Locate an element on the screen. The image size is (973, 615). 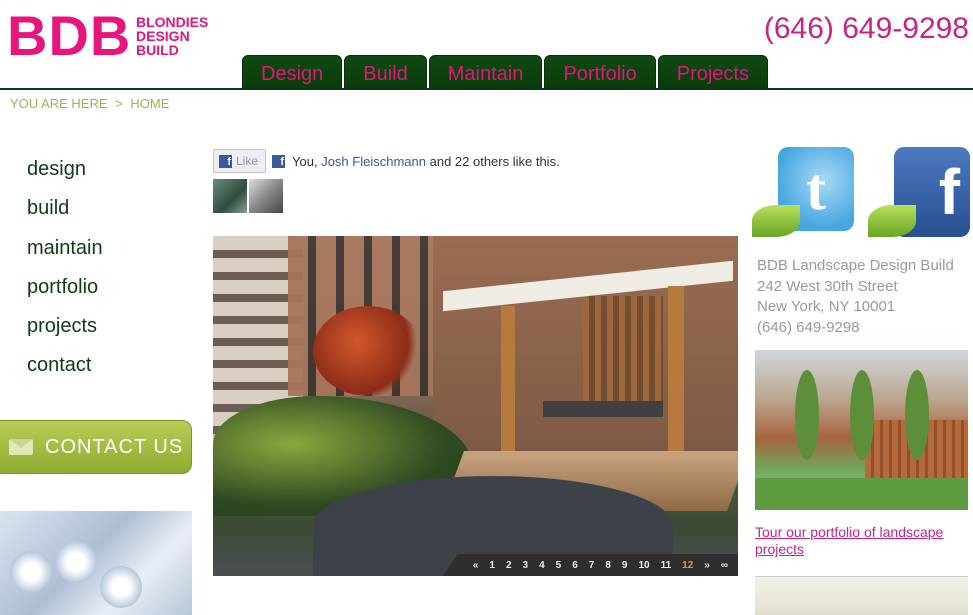
nav-tab-projects: Projects is located at coordinates (712, 72).